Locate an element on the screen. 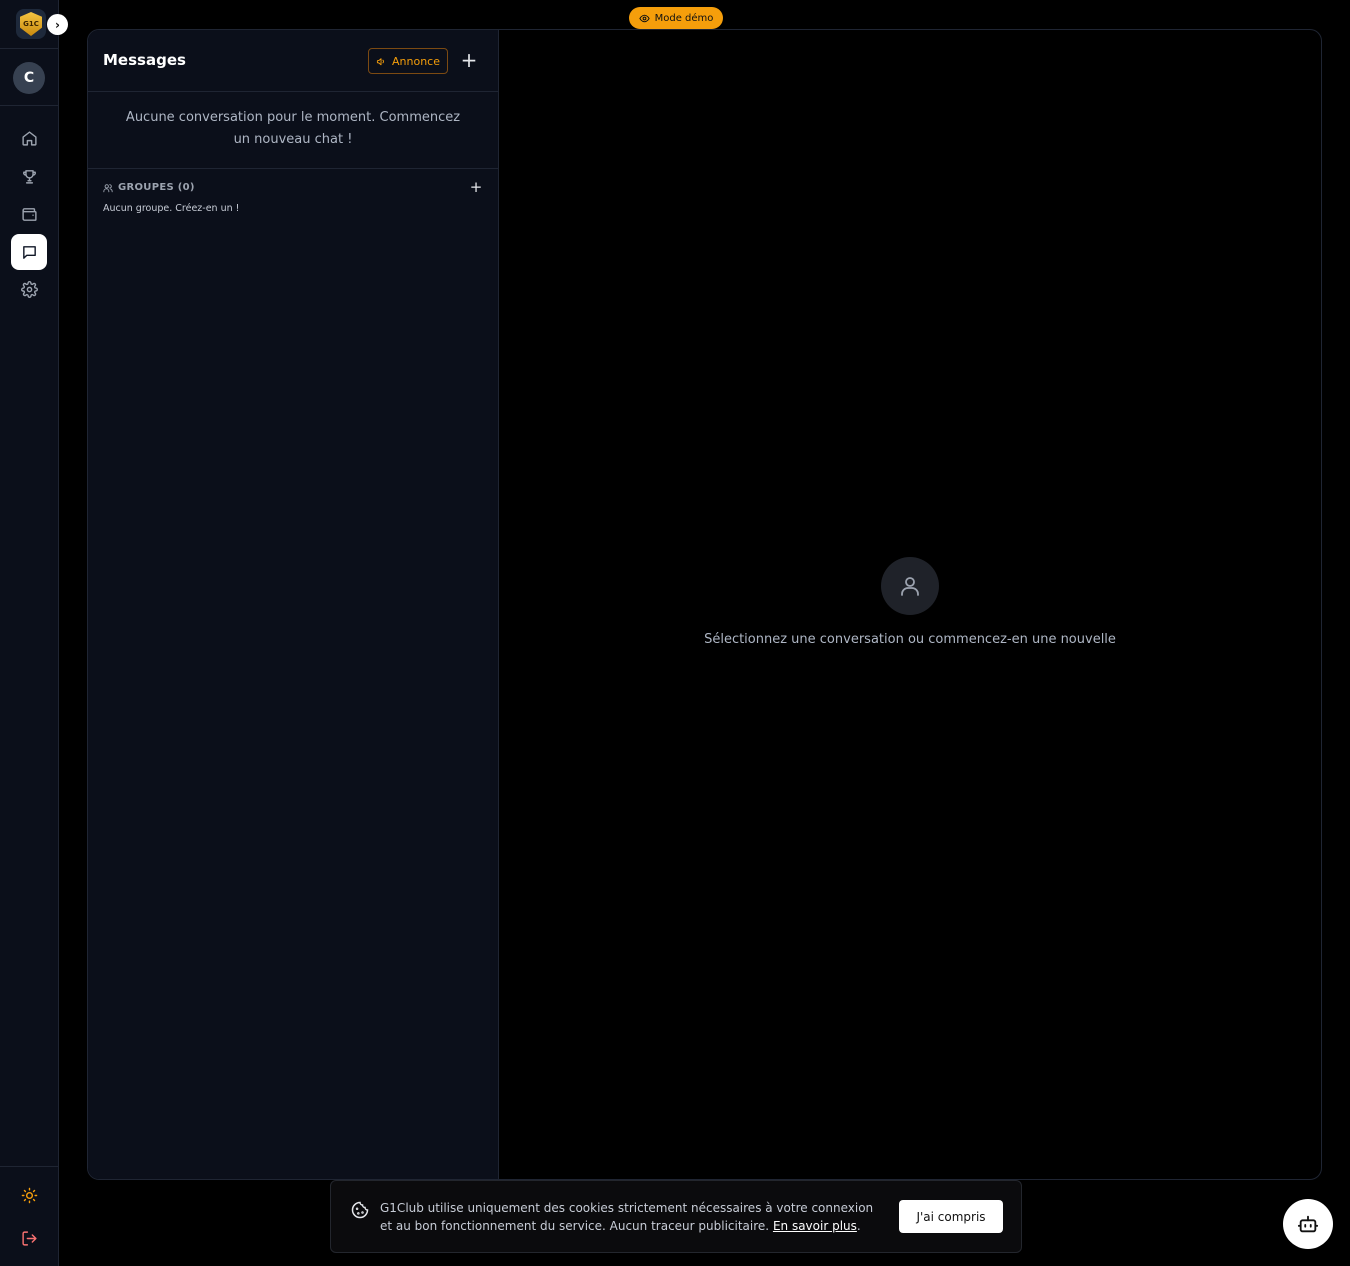 The width and height of the screenshot is (1350, 1266). logout-icon is located at coordinates (29, 1238).